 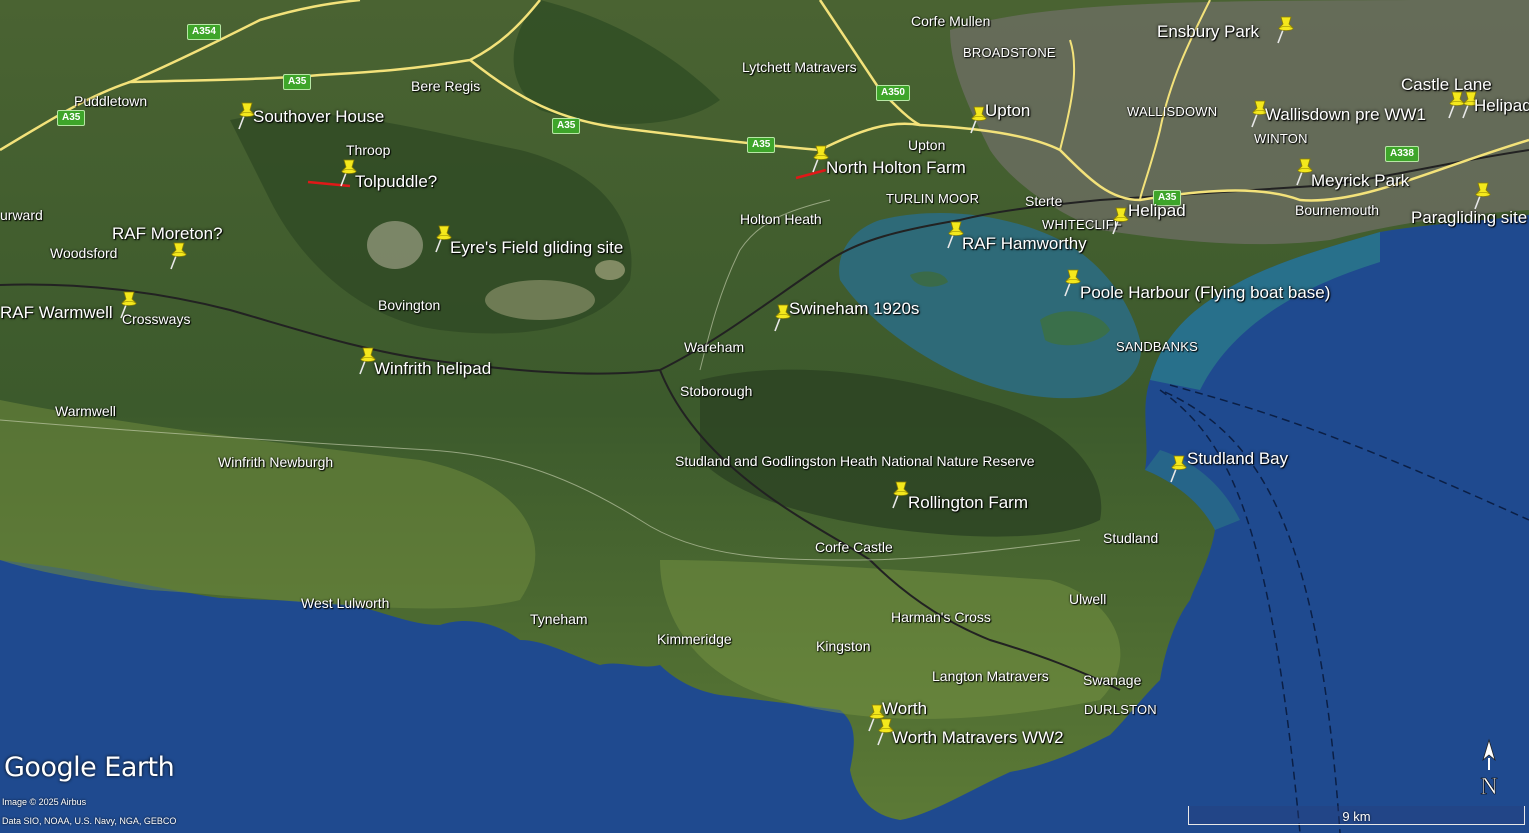 I want to click on place-label: Kingston, so click(x=843, y=646).